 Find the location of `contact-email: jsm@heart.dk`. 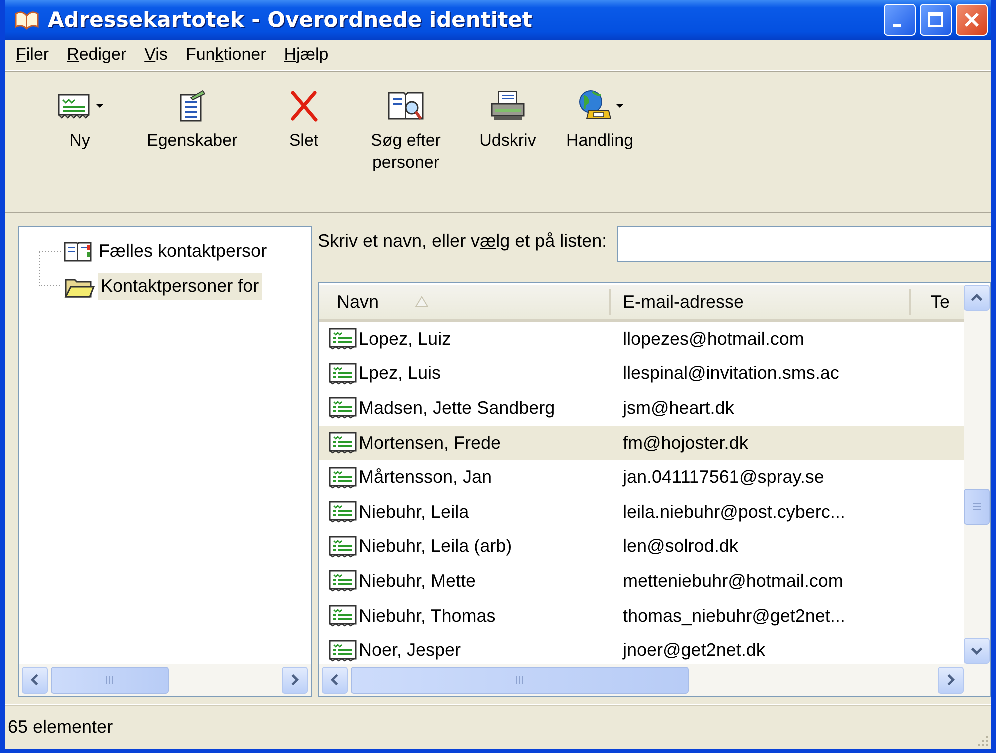

contact-email: jsm@heart.dk is located at coordinates (678, 408).